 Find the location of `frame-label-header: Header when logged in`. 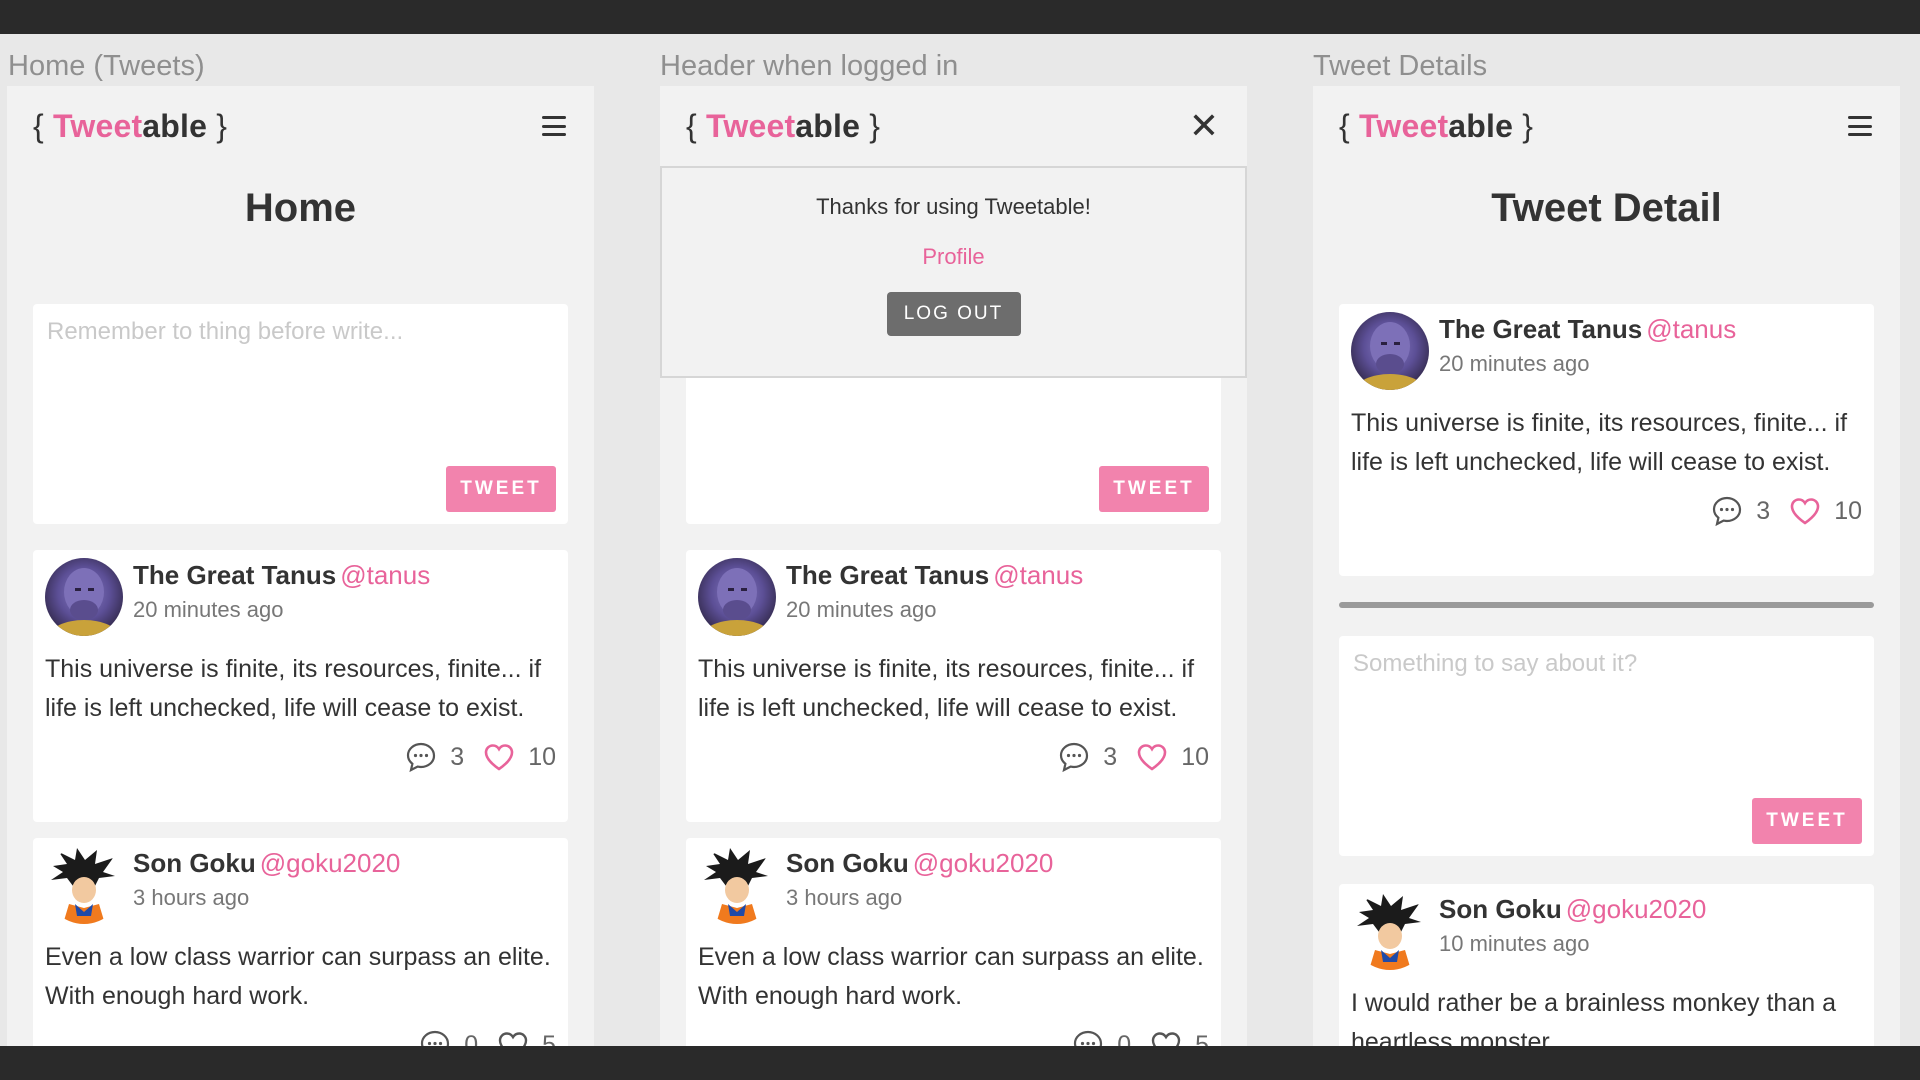

frame-label-header: Header when logged in is located at coordinates (809, 66).